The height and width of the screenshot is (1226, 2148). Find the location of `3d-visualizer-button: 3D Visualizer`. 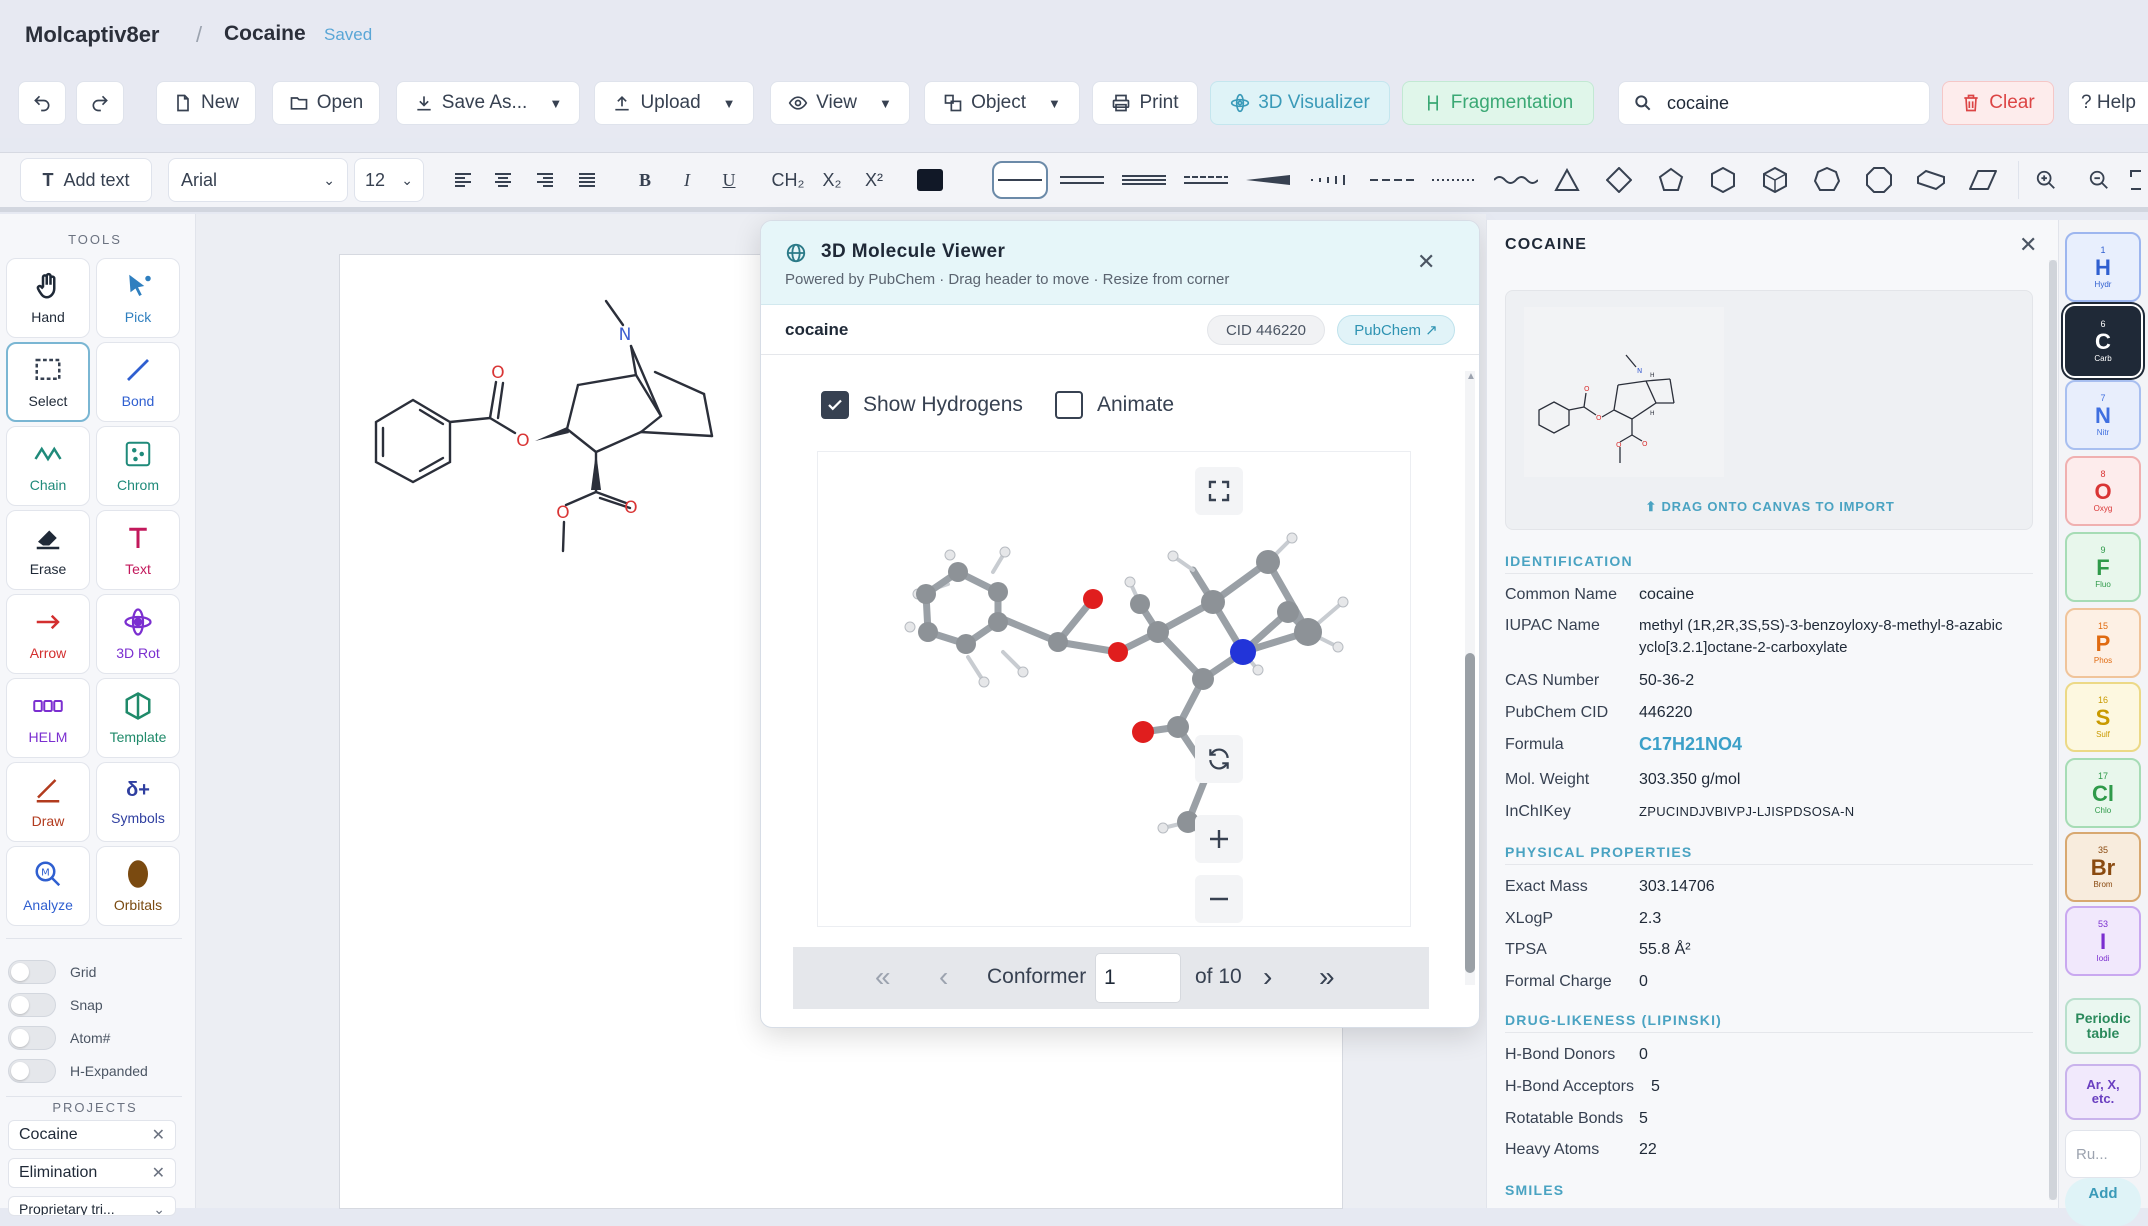

3d-visualizer-button: 3D Visualizer is located at coordinates (1300, 103).